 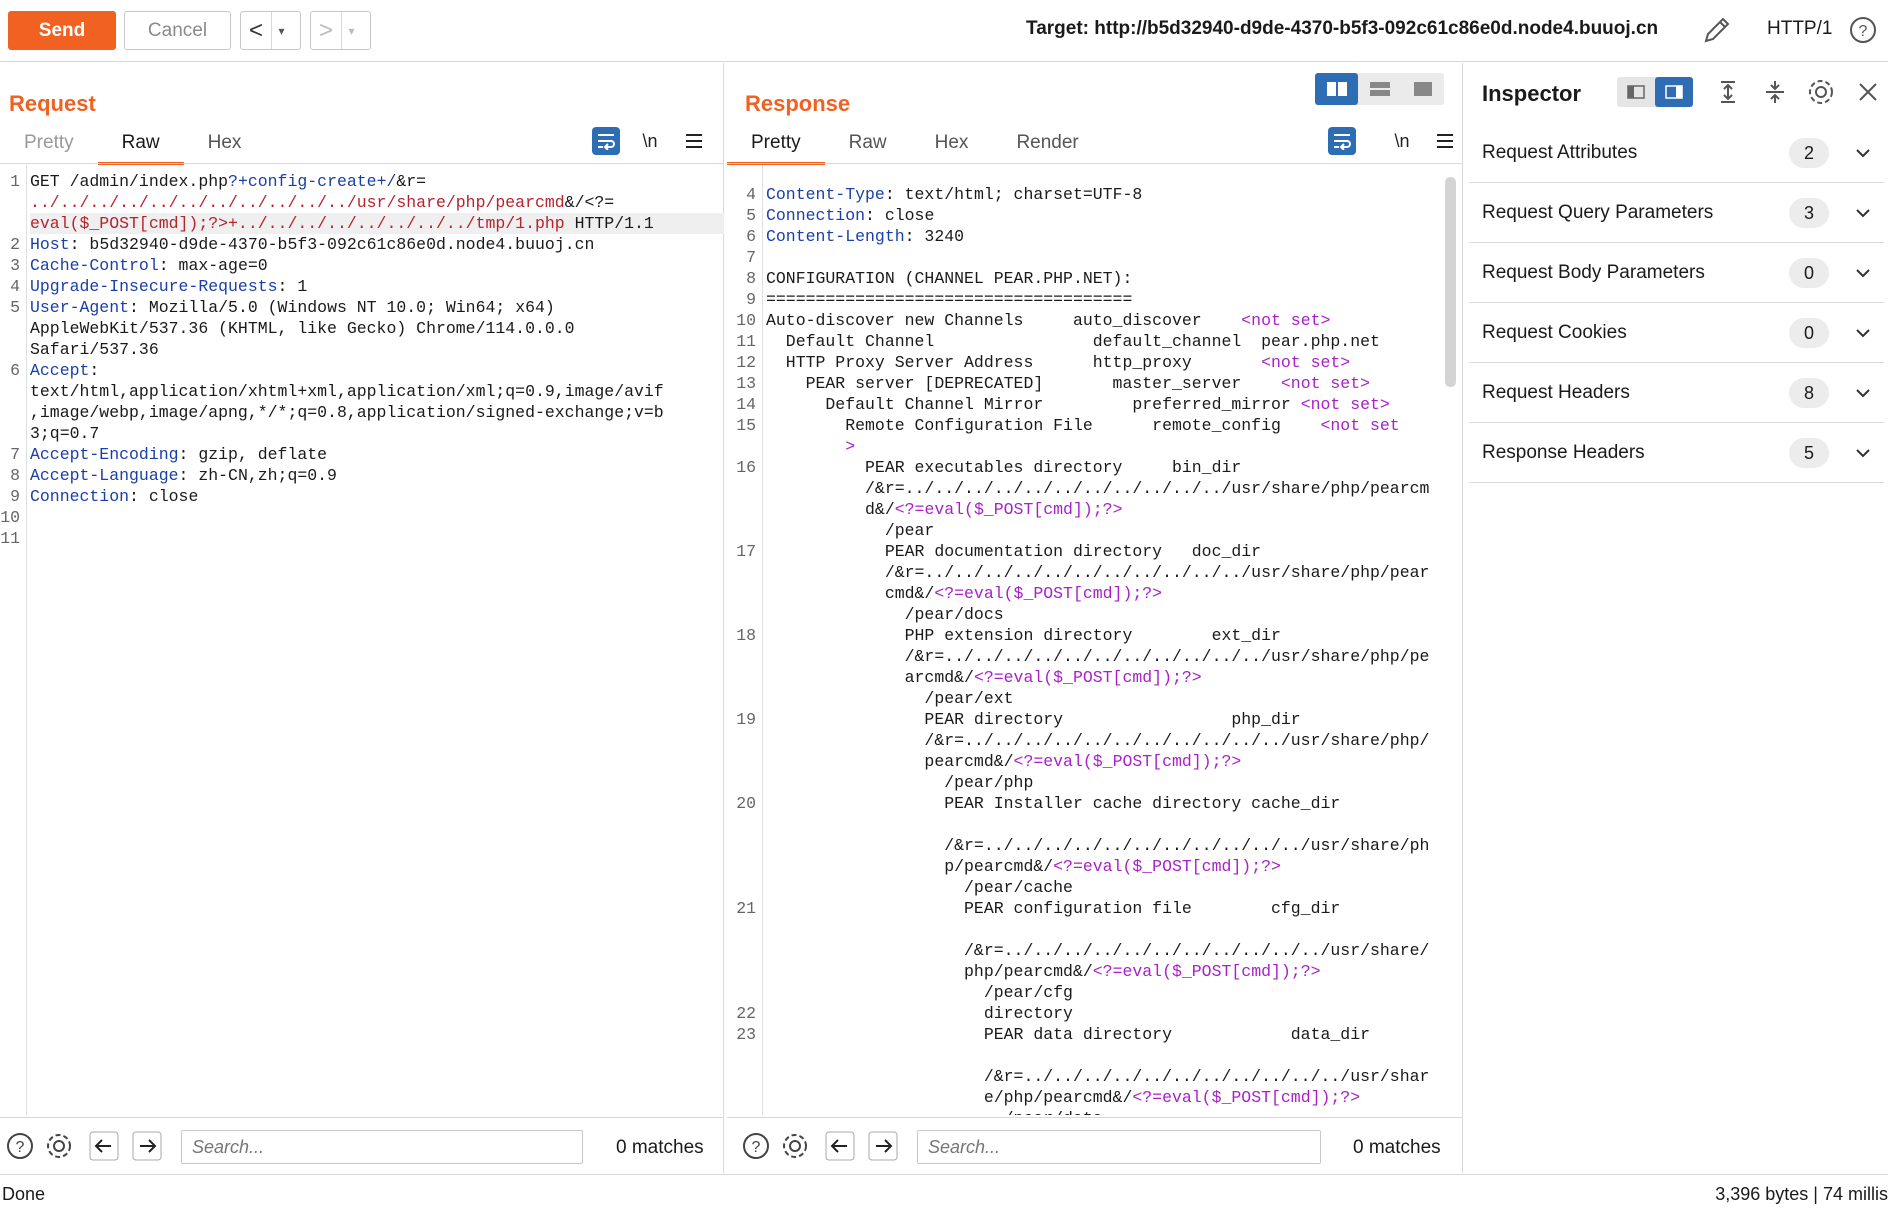 What do you see at coordinates (1676, 153) in the screenshot?
I see `inspector-section: Request Attributes 2` at bounding box center [1676, 153].